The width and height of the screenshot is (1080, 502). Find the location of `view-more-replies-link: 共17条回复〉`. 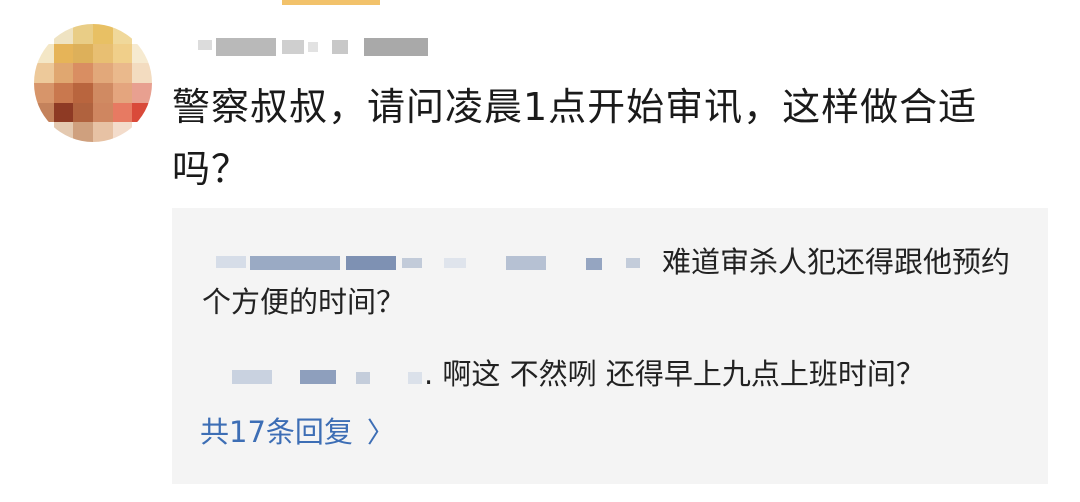

view-more-replies-link: 共17条回复〉 is located at coordinates (297, 432).